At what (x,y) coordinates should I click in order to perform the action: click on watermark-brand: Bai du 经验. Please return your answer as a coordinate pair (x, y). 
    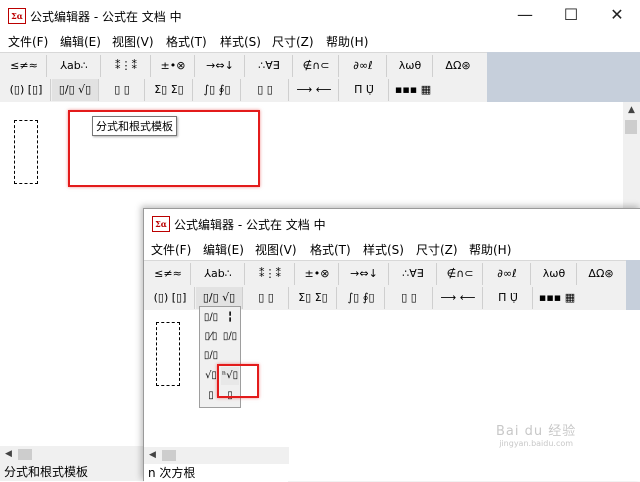
    Looking at the image, I should click on (536, 431).